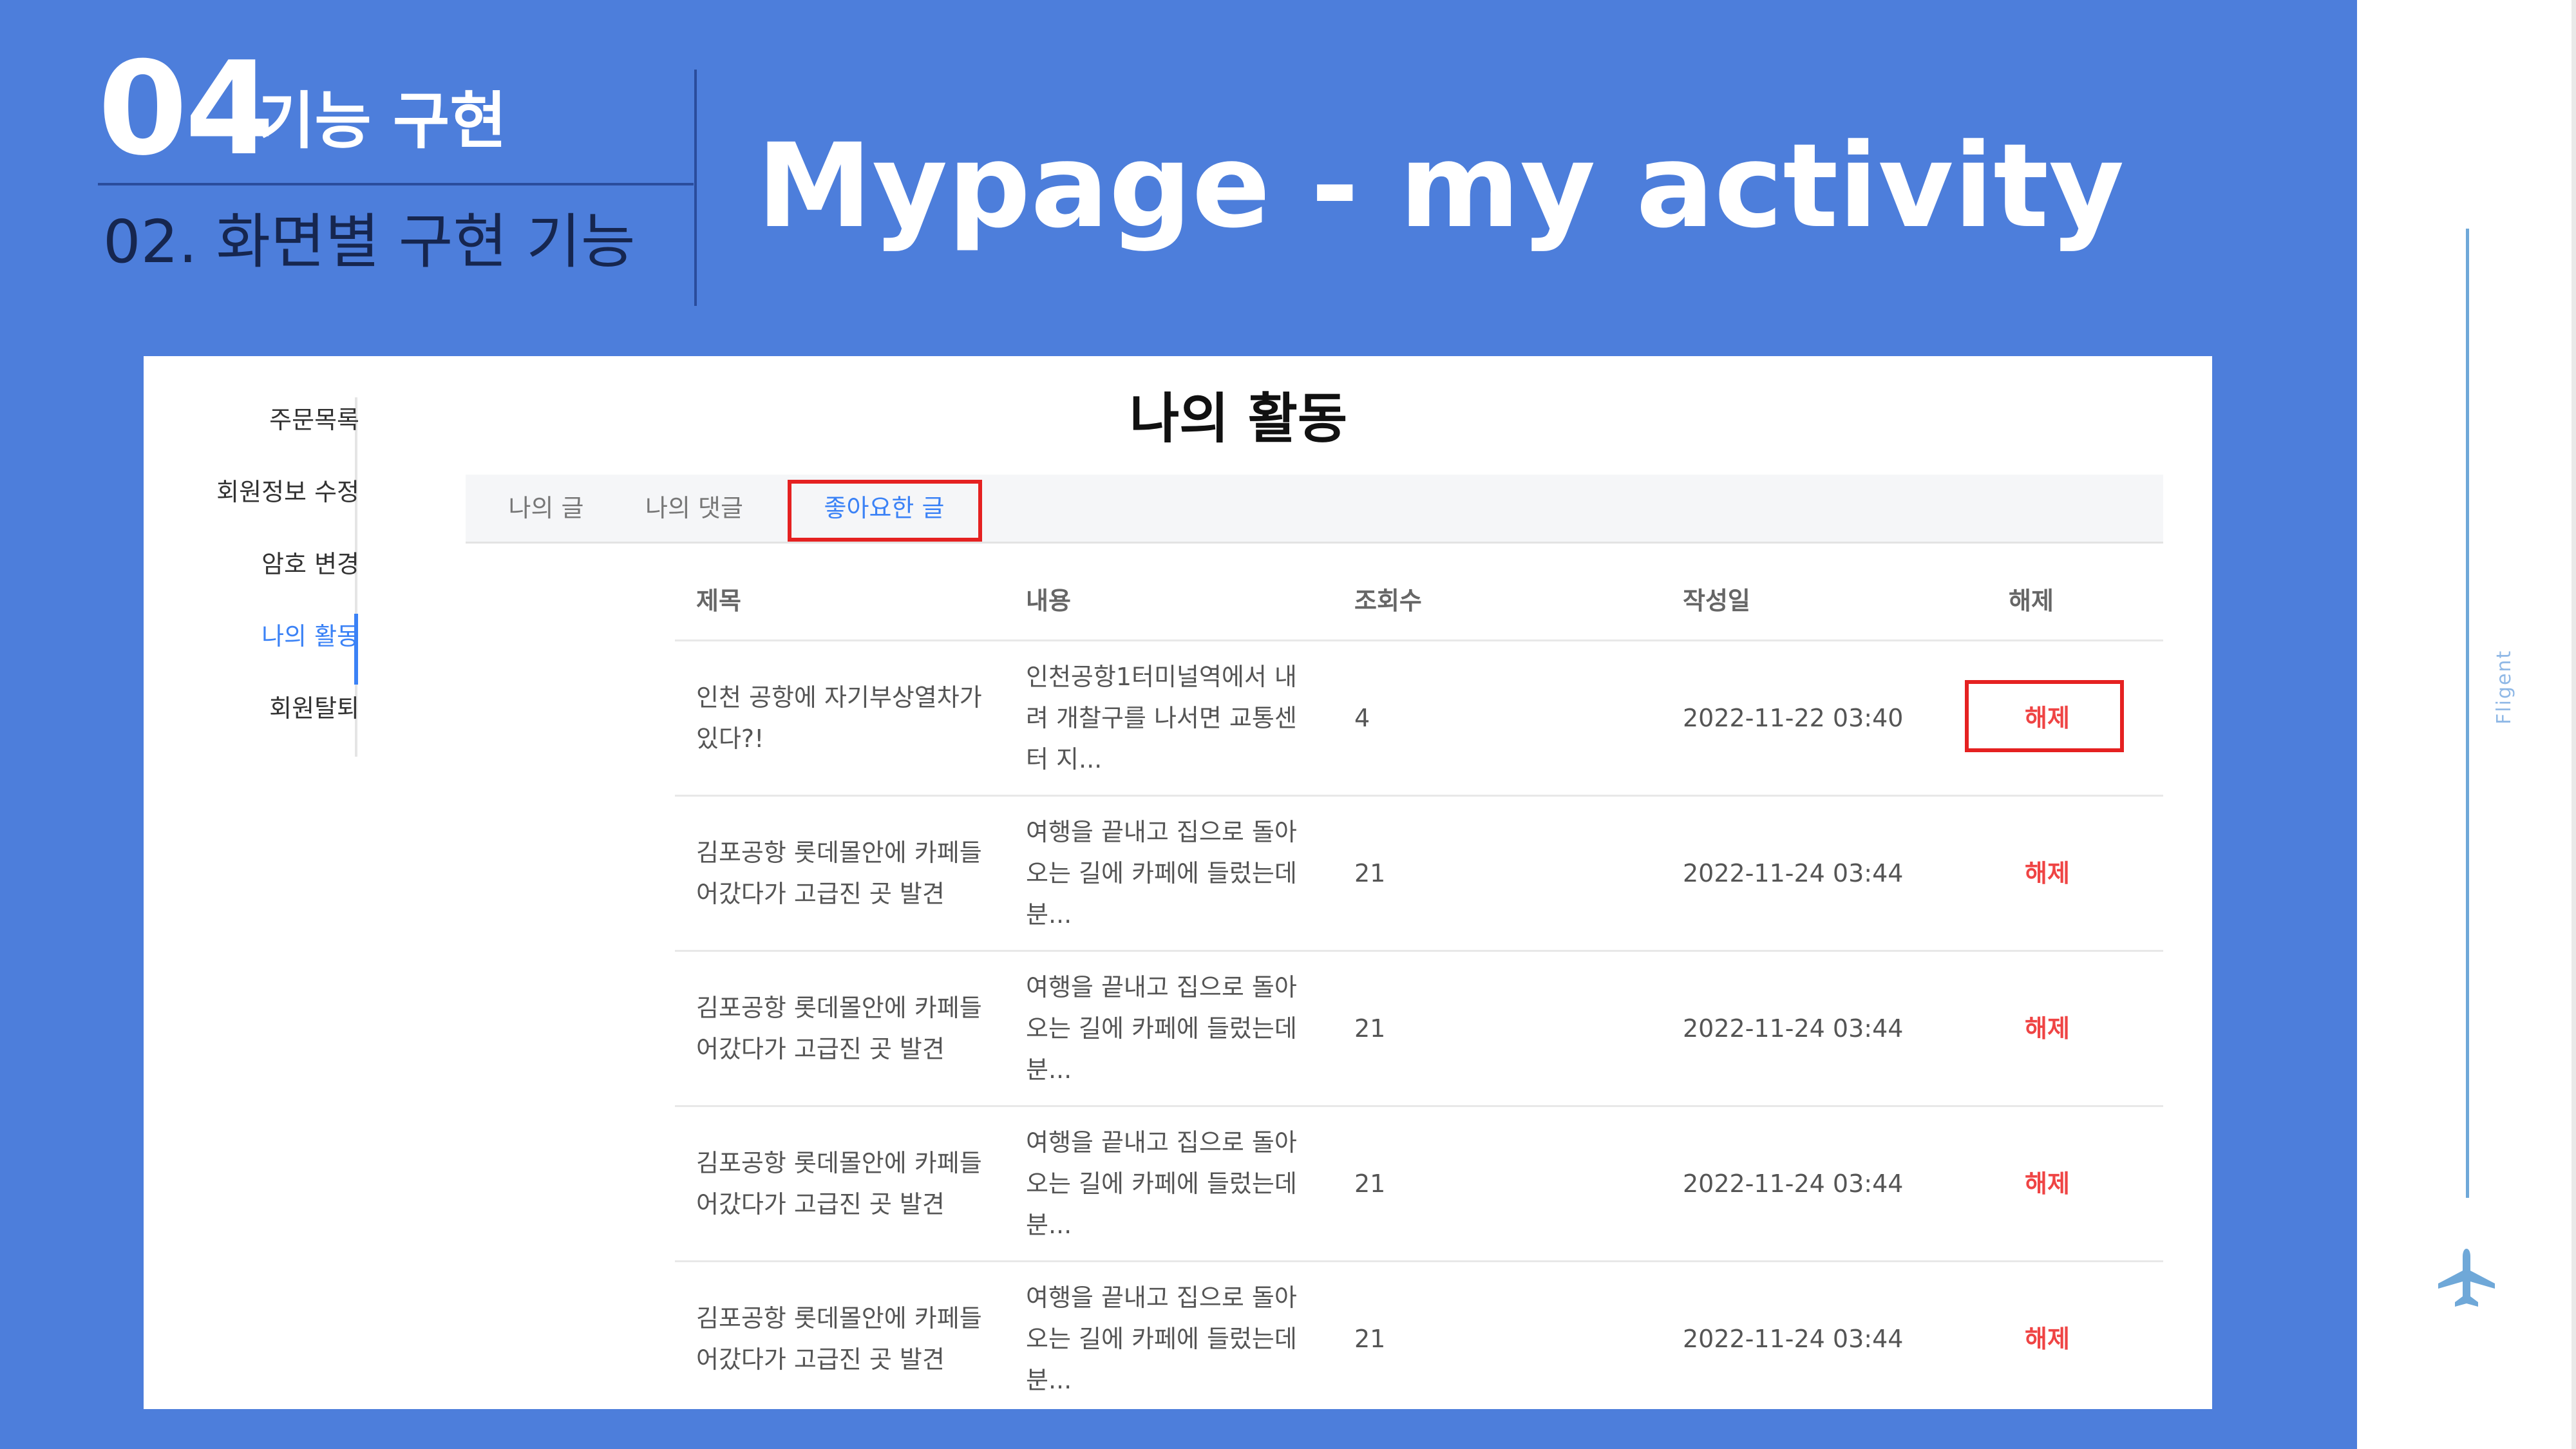  Describe the element at coordinates (251, 636) in the screenshot. I see `side-nav-item-my-activity: 나의 활동` at that location.